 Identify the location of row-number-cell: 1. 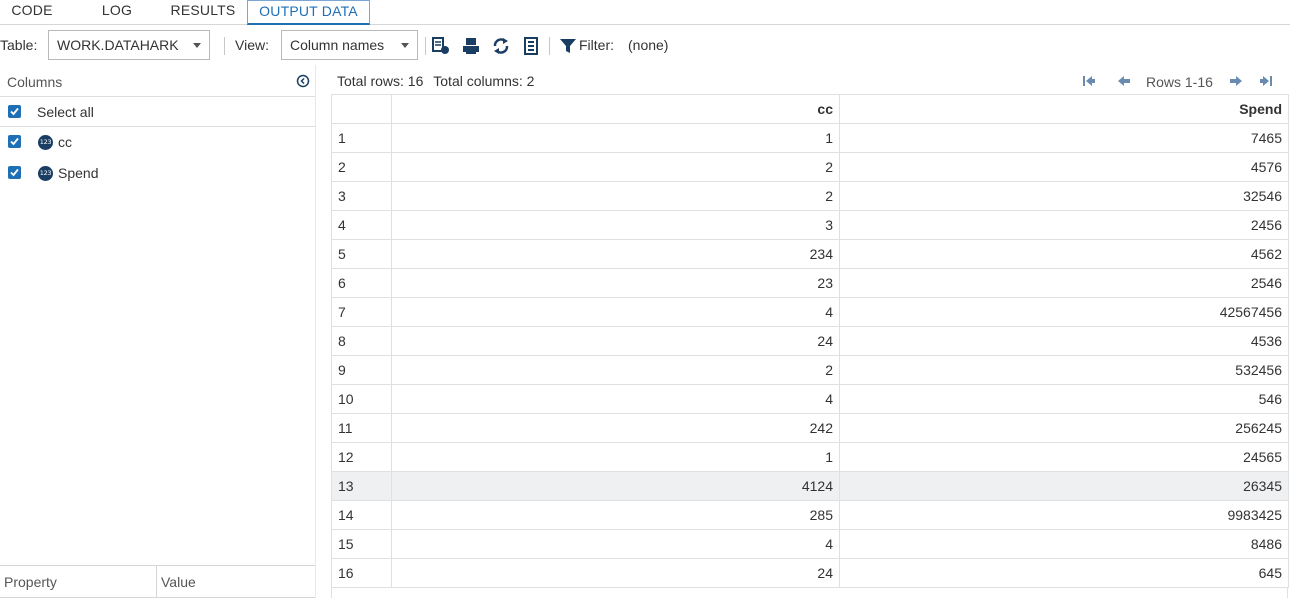
(361, 138).